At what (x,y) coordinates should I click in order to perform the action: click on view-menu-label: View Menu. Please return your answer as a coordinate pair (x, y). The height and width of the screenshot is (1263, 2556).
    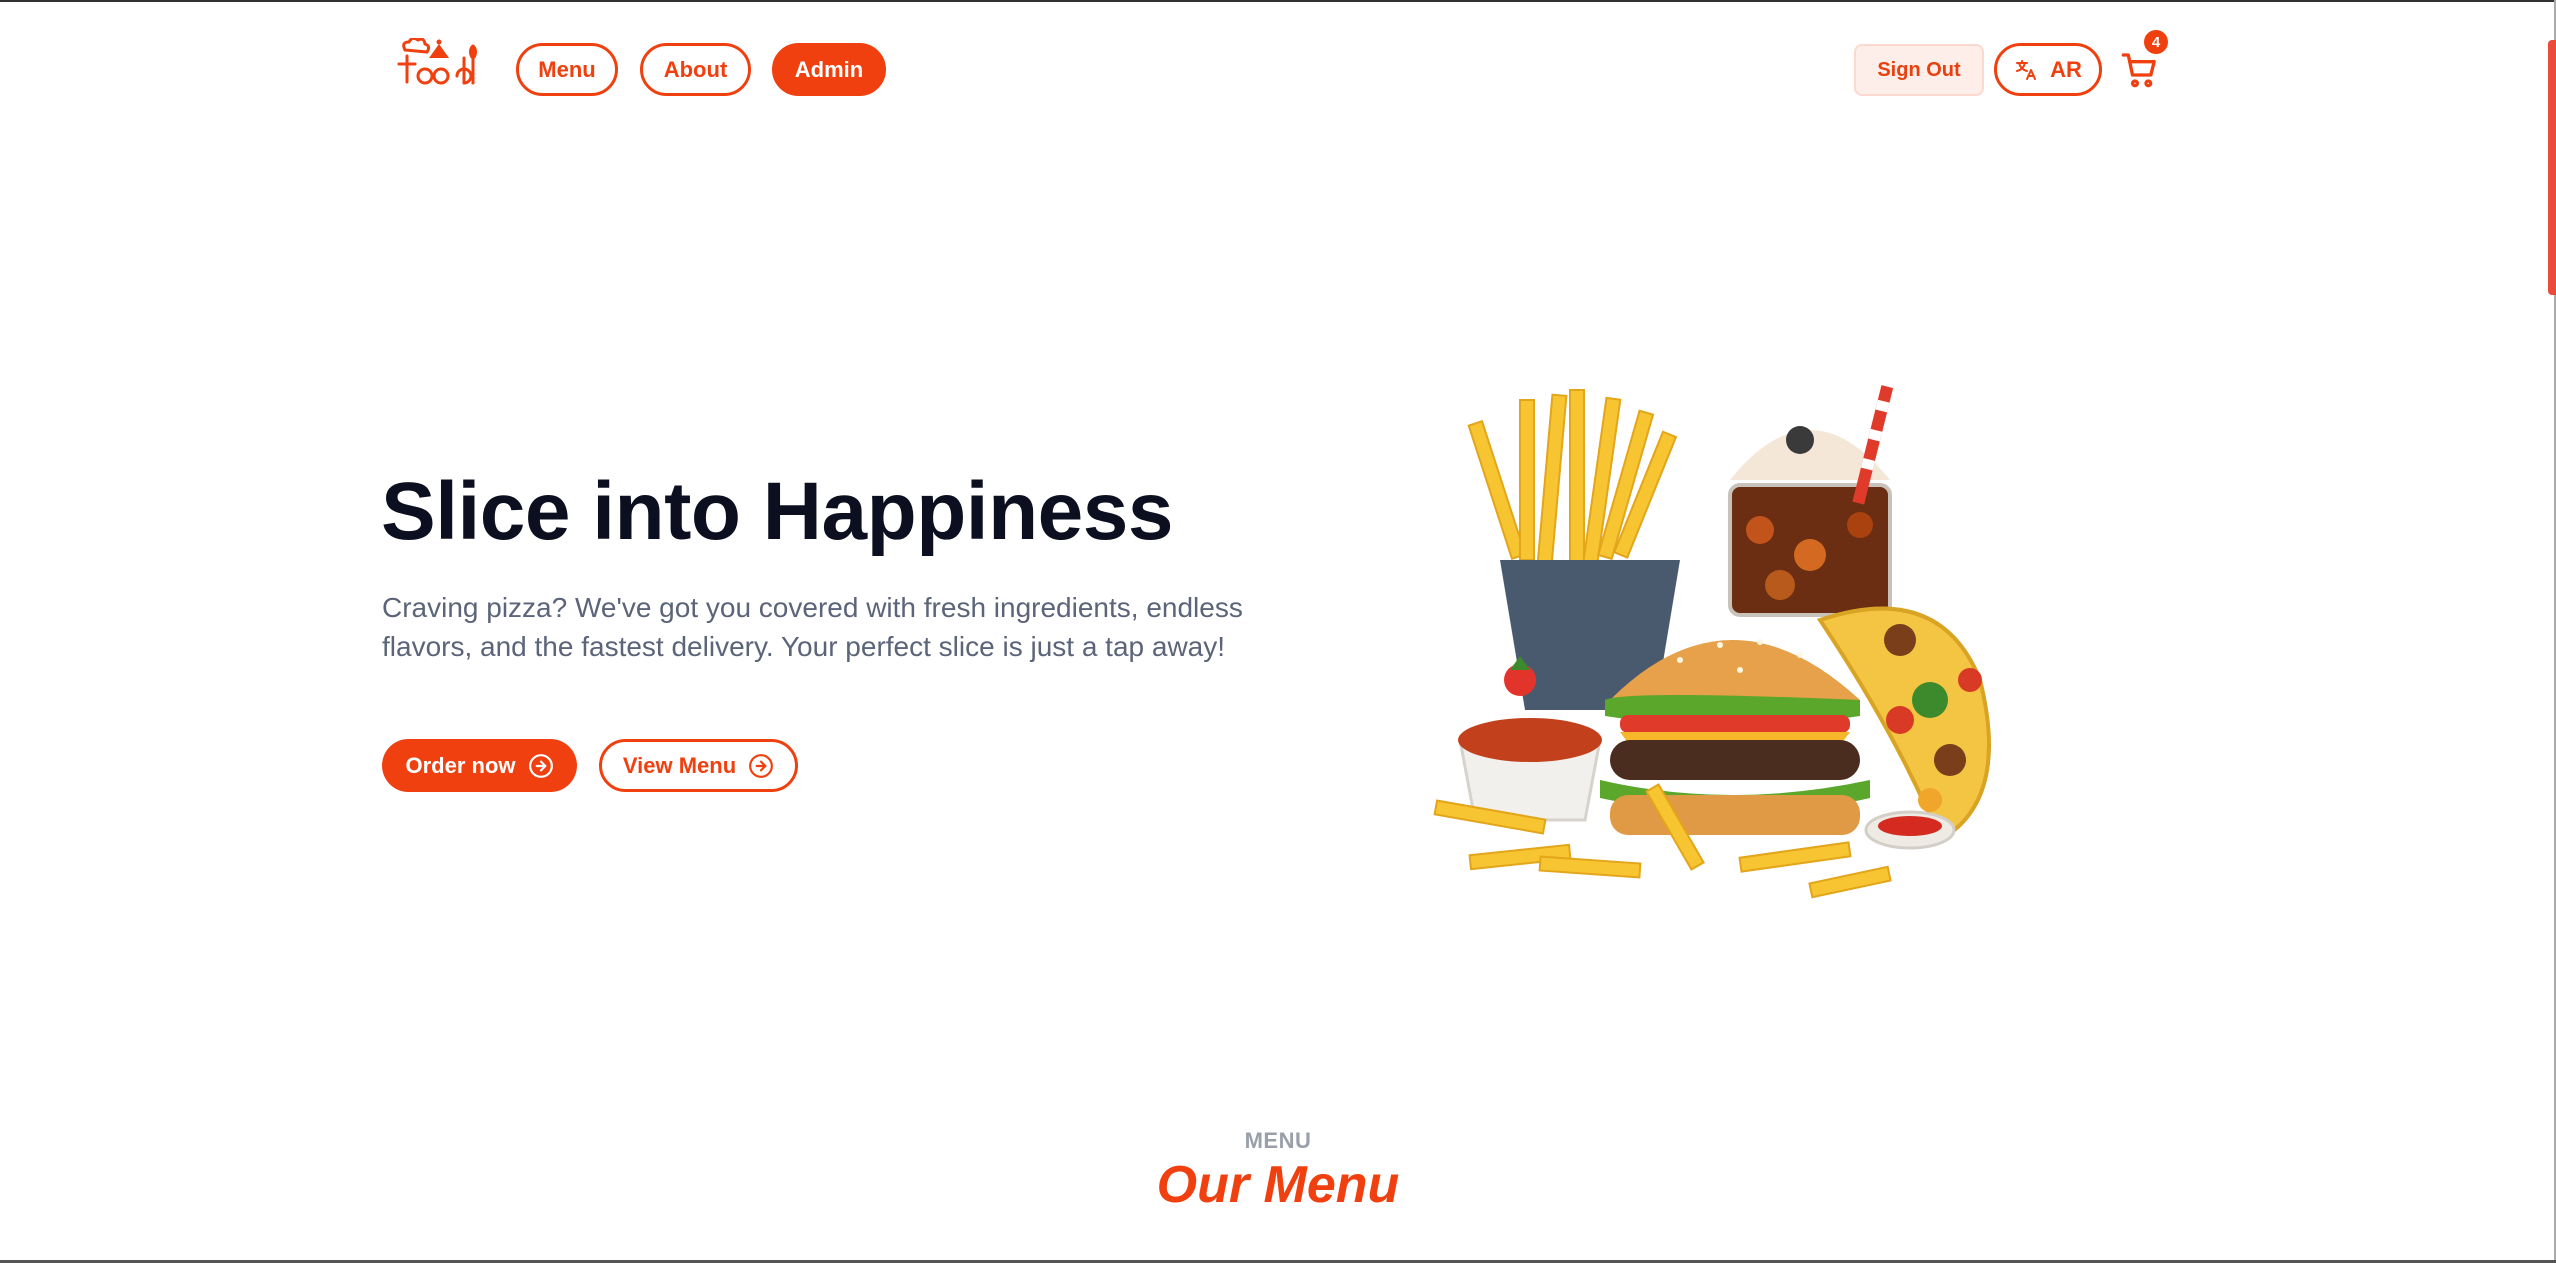
    Looking at the image, I should click on (679, 765).